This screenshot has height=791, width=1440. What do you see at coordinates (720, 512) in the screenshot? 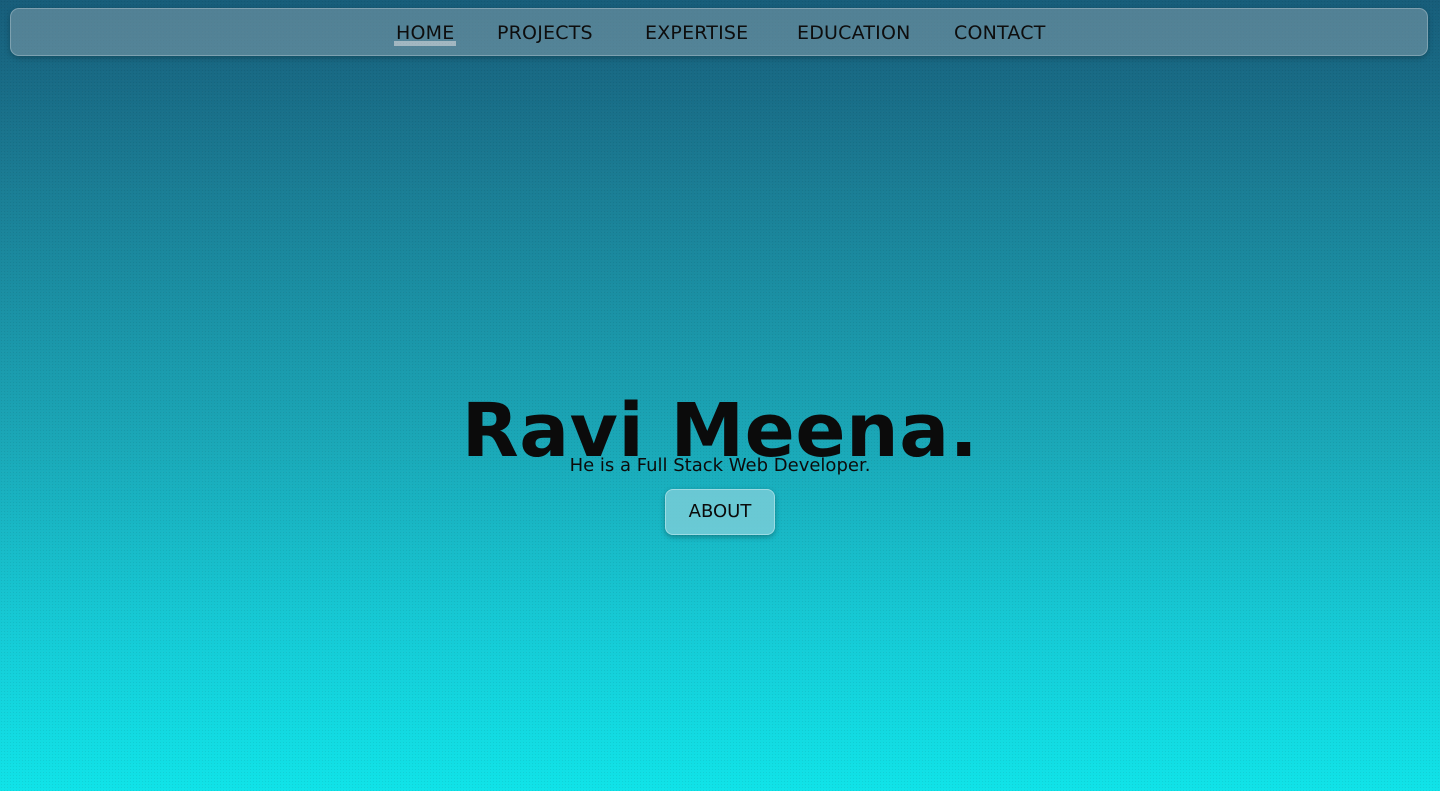
I see `about-button: ABOUT` at bounding box center [720, 512].